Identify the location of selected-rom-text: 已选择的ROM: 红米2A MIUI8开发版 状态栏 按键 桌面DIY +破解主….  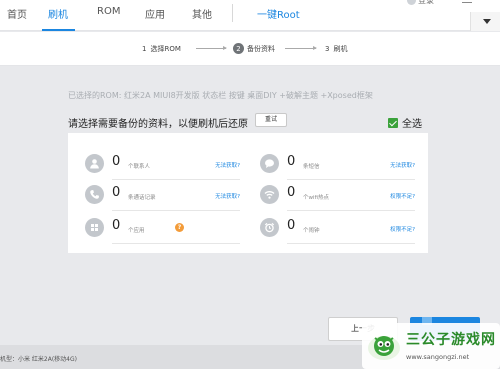
(220, 95).